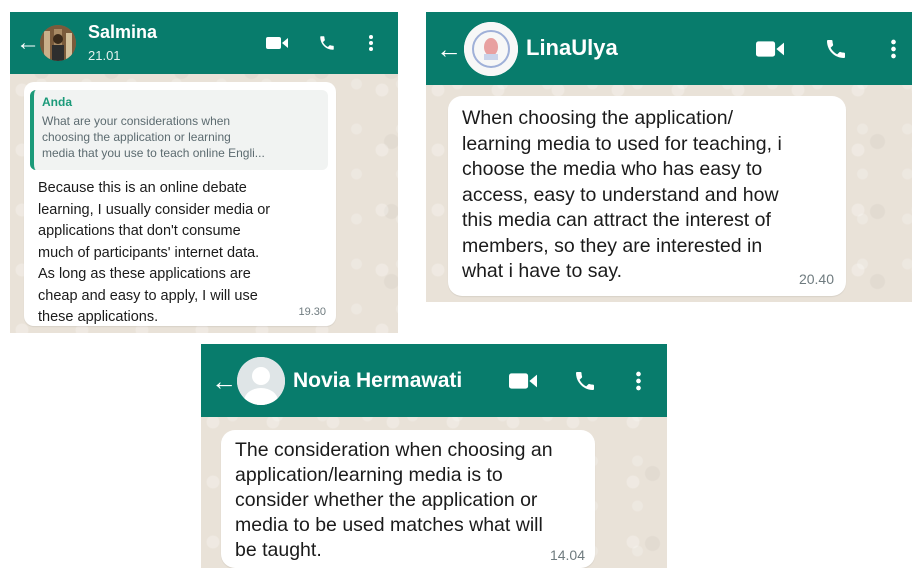  I want to click on chat-header: ← LinaUlya, so click(669, 48).